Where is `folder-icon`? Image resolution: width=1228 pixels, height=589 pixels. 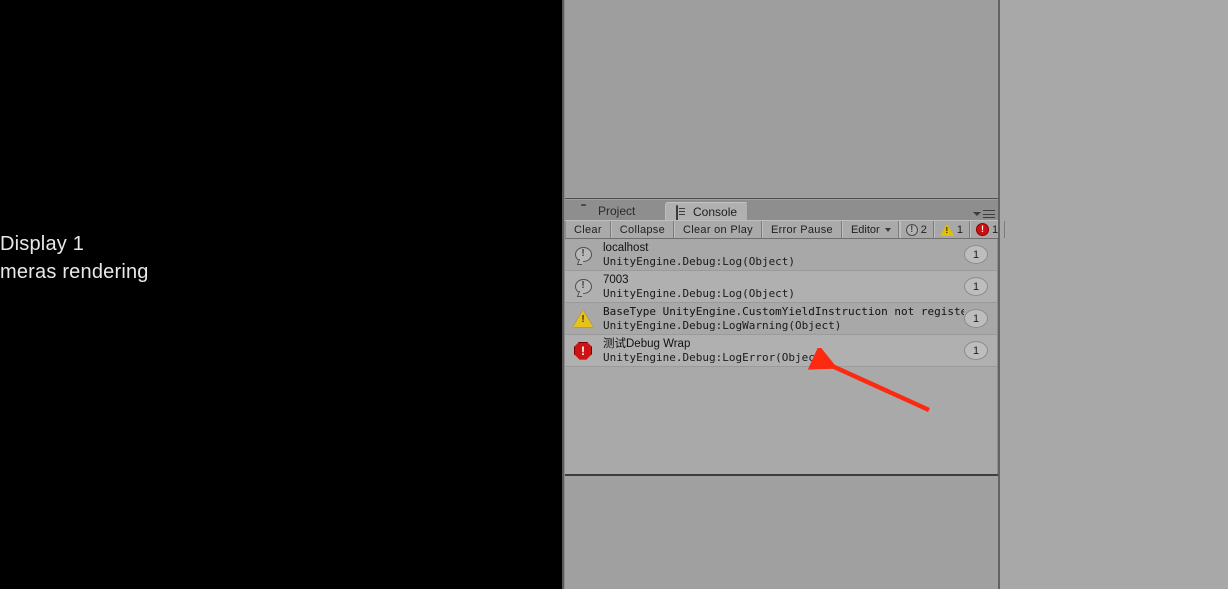 folder-icon is located at coordinates (587, 211).